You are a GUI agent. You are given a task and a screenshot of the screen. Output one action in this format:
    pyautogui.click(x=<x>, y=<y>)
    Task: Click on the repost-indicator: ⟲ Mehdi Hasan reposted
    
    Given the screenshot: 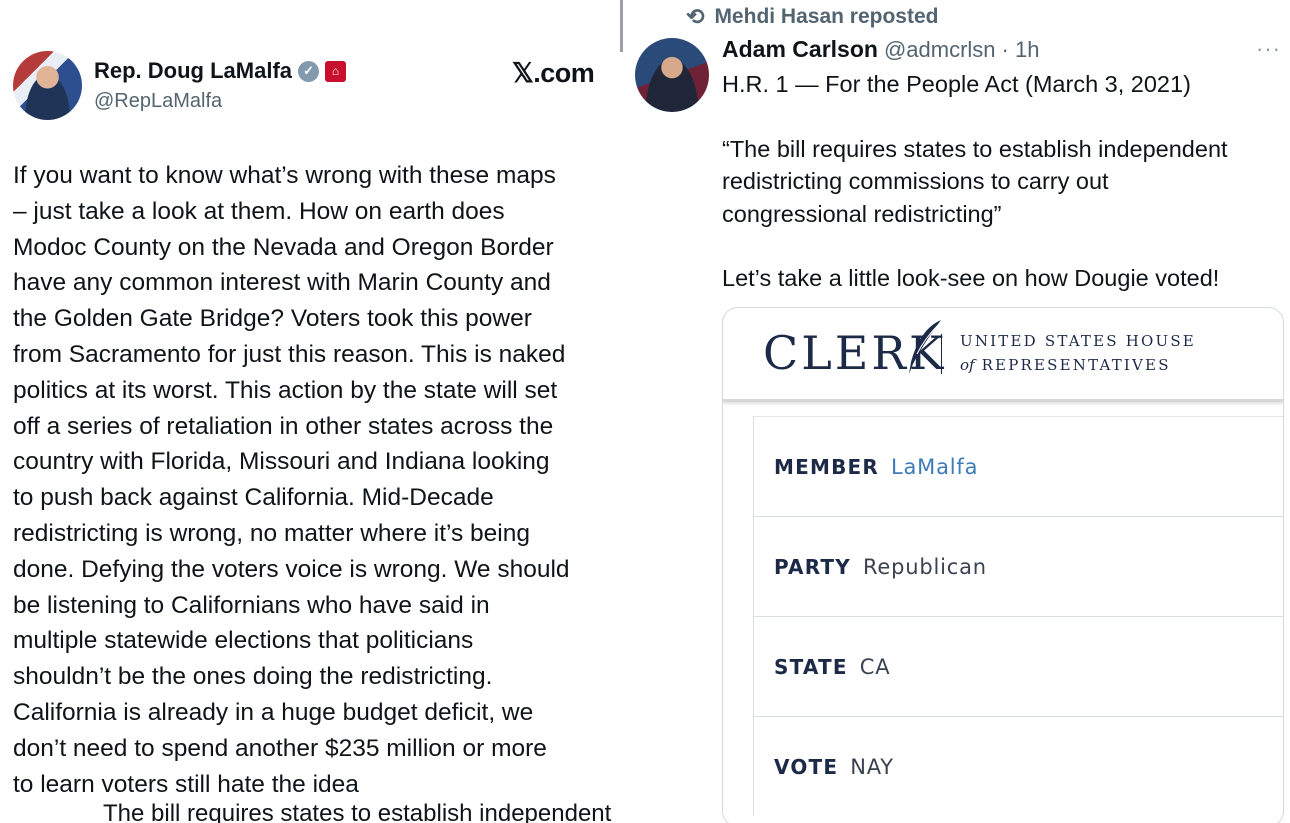 What is the action you would take?
    pyautogui.click(x=812, y=17)
    